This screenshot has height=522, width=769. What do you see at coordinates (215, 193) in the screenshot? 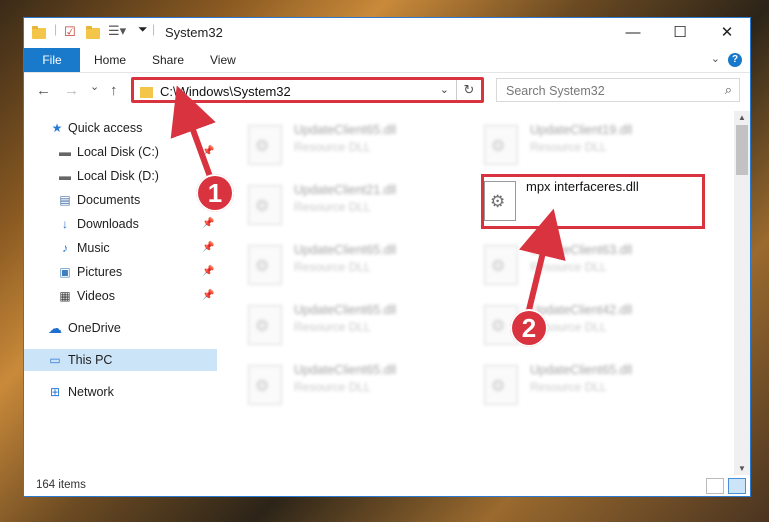
I see `step-1-badge: 1` at bounding box center [215, 193].